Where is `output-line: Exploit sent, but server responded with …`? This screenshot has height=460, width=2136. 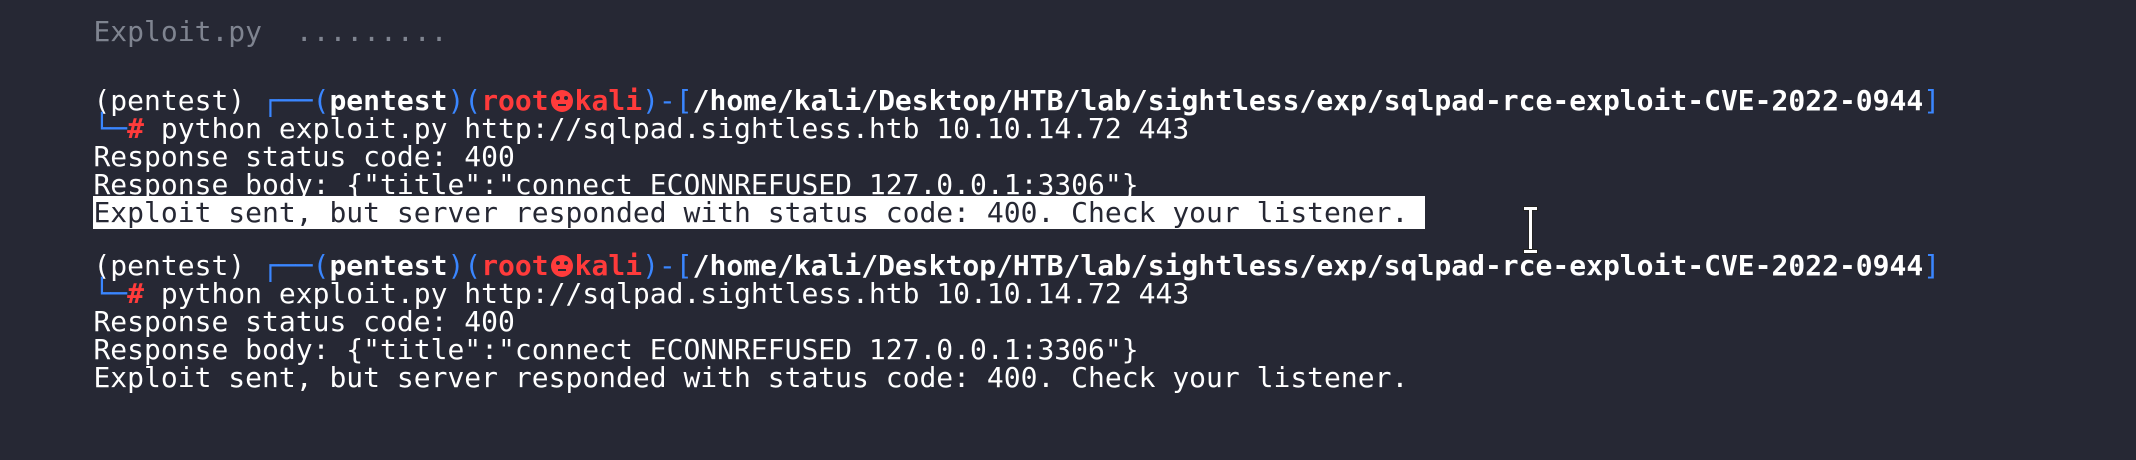 output-line: Exploit sent, but server responded with … is located at coordinates (717, 359).